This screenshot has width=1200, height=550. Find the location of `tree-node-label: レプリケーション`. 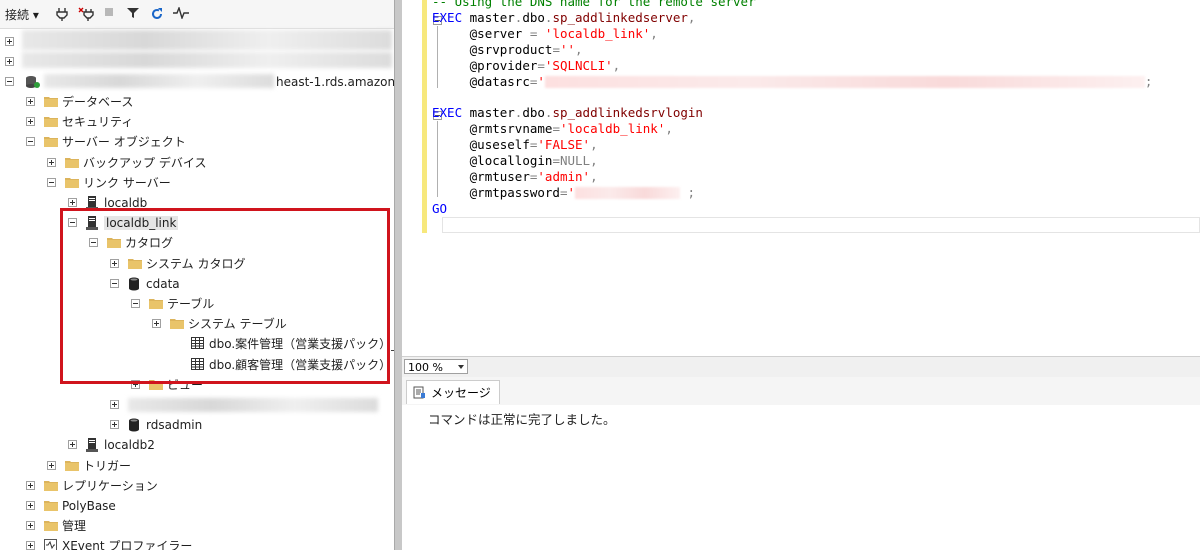

tree-node-label: レプリケーション is located at coordinates (110, 486).